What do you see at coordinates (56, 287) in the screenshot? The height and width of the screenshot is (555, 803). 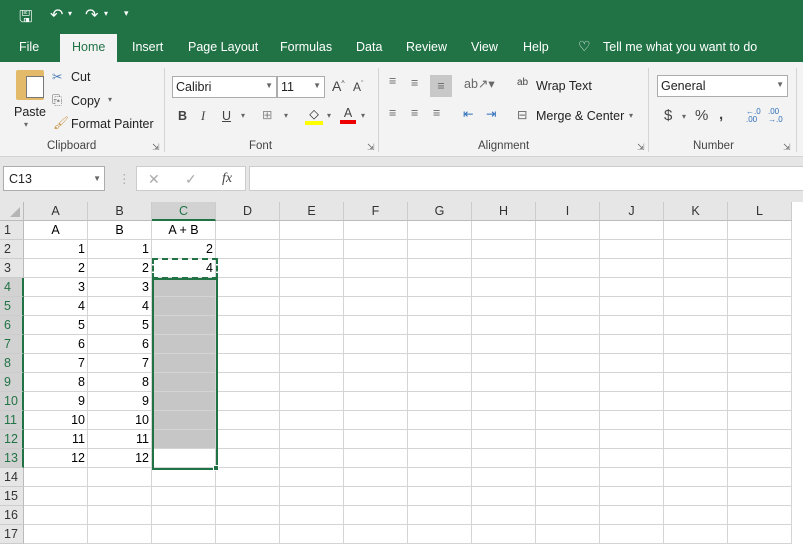 I see `cell-A4: 3` at bounding box center [56, 287].